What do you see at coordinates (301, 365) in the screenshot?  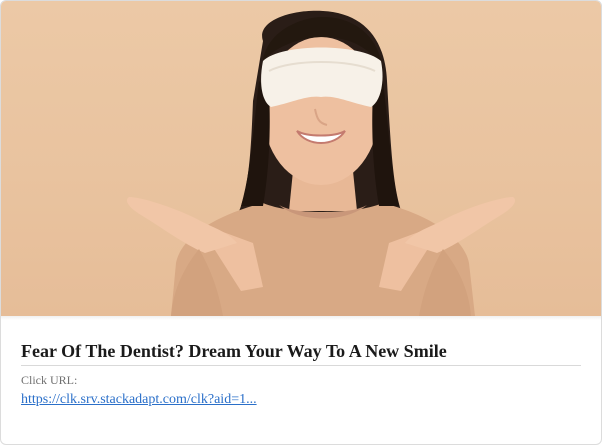 I see `title-divider` at bounding box center [301, 365].